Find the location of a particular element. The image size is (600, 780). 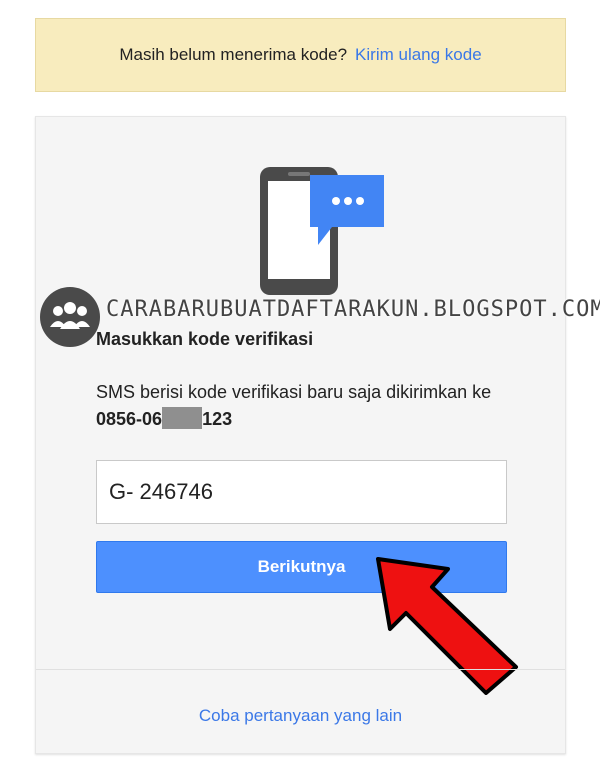

phone-prefix: 0856-06 is located at coordinates (129, 419).